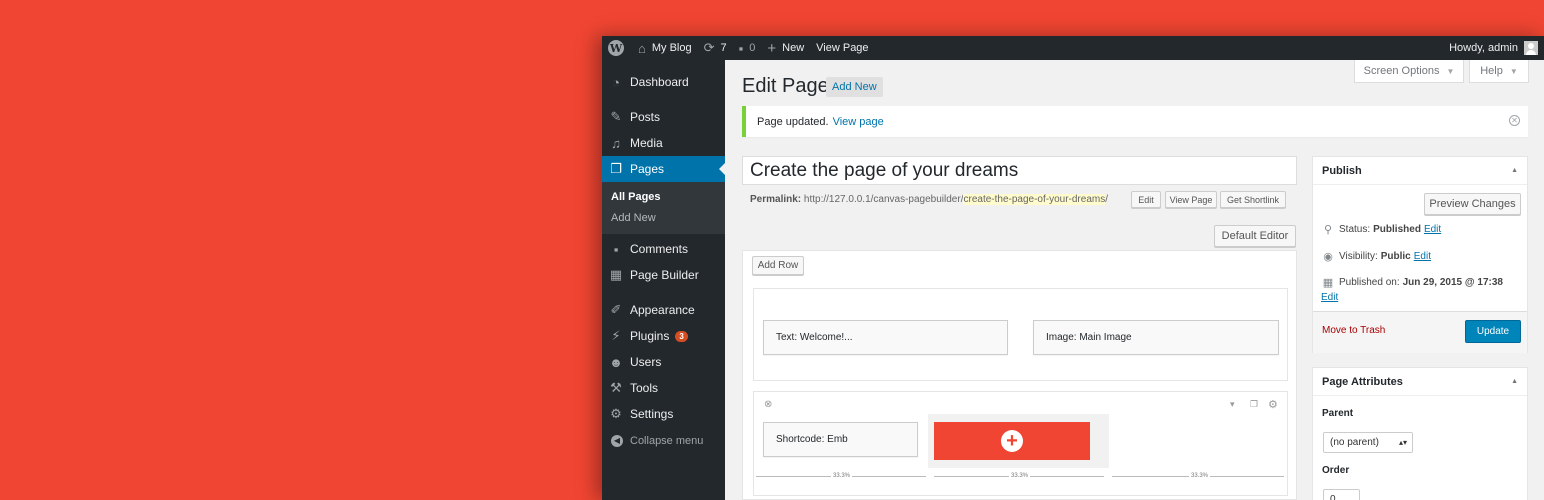 This screenshot has height=500, width=1544. What do you see at coordinates (667, 441) in the screenshot?
I see `collapse-menu-label: Collapse menu` at bounding box center [667, 441].